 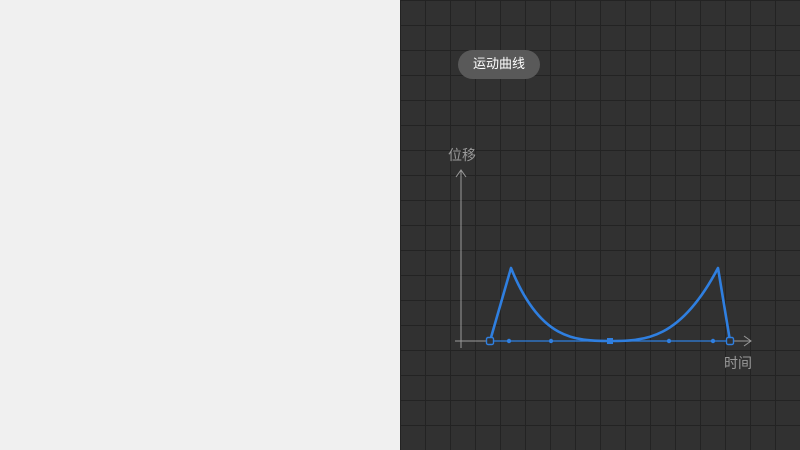 I want to click on motion-curve-path, so click(x=610, y=304).